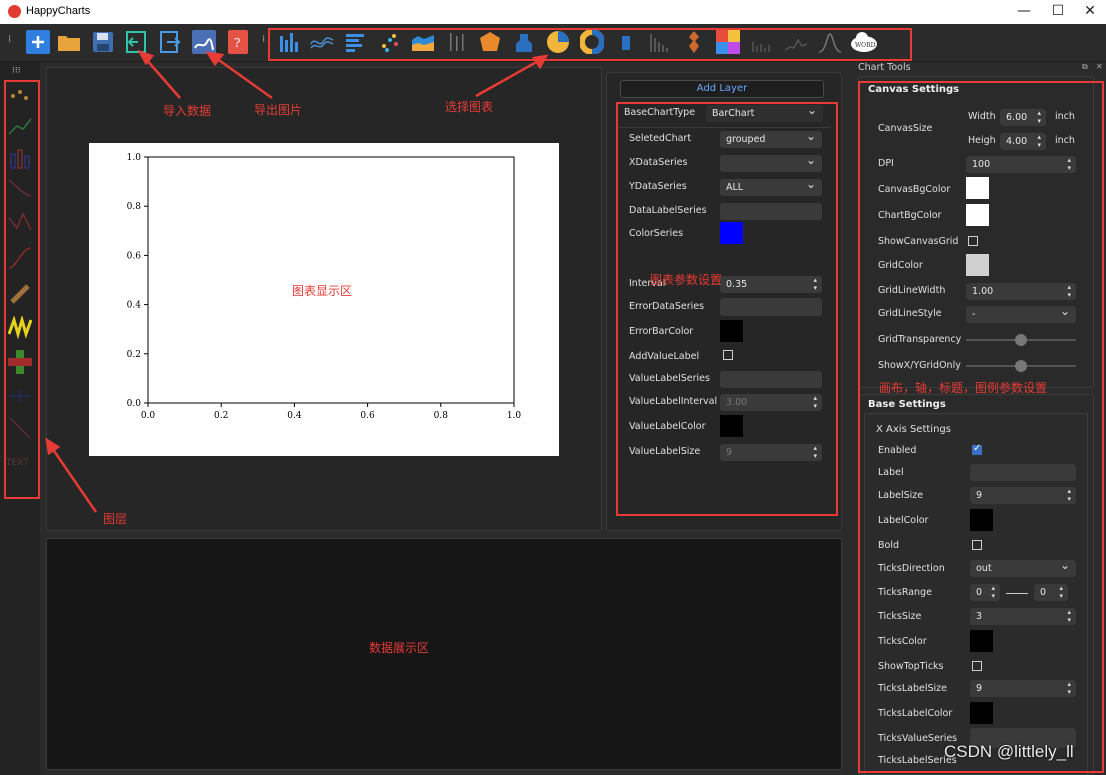 The image size is (1106, 775). Describe the element at coordinates (1009, 751) in the screenshot. I see `watermark-text: CSDN @littlely_ll` at that location.